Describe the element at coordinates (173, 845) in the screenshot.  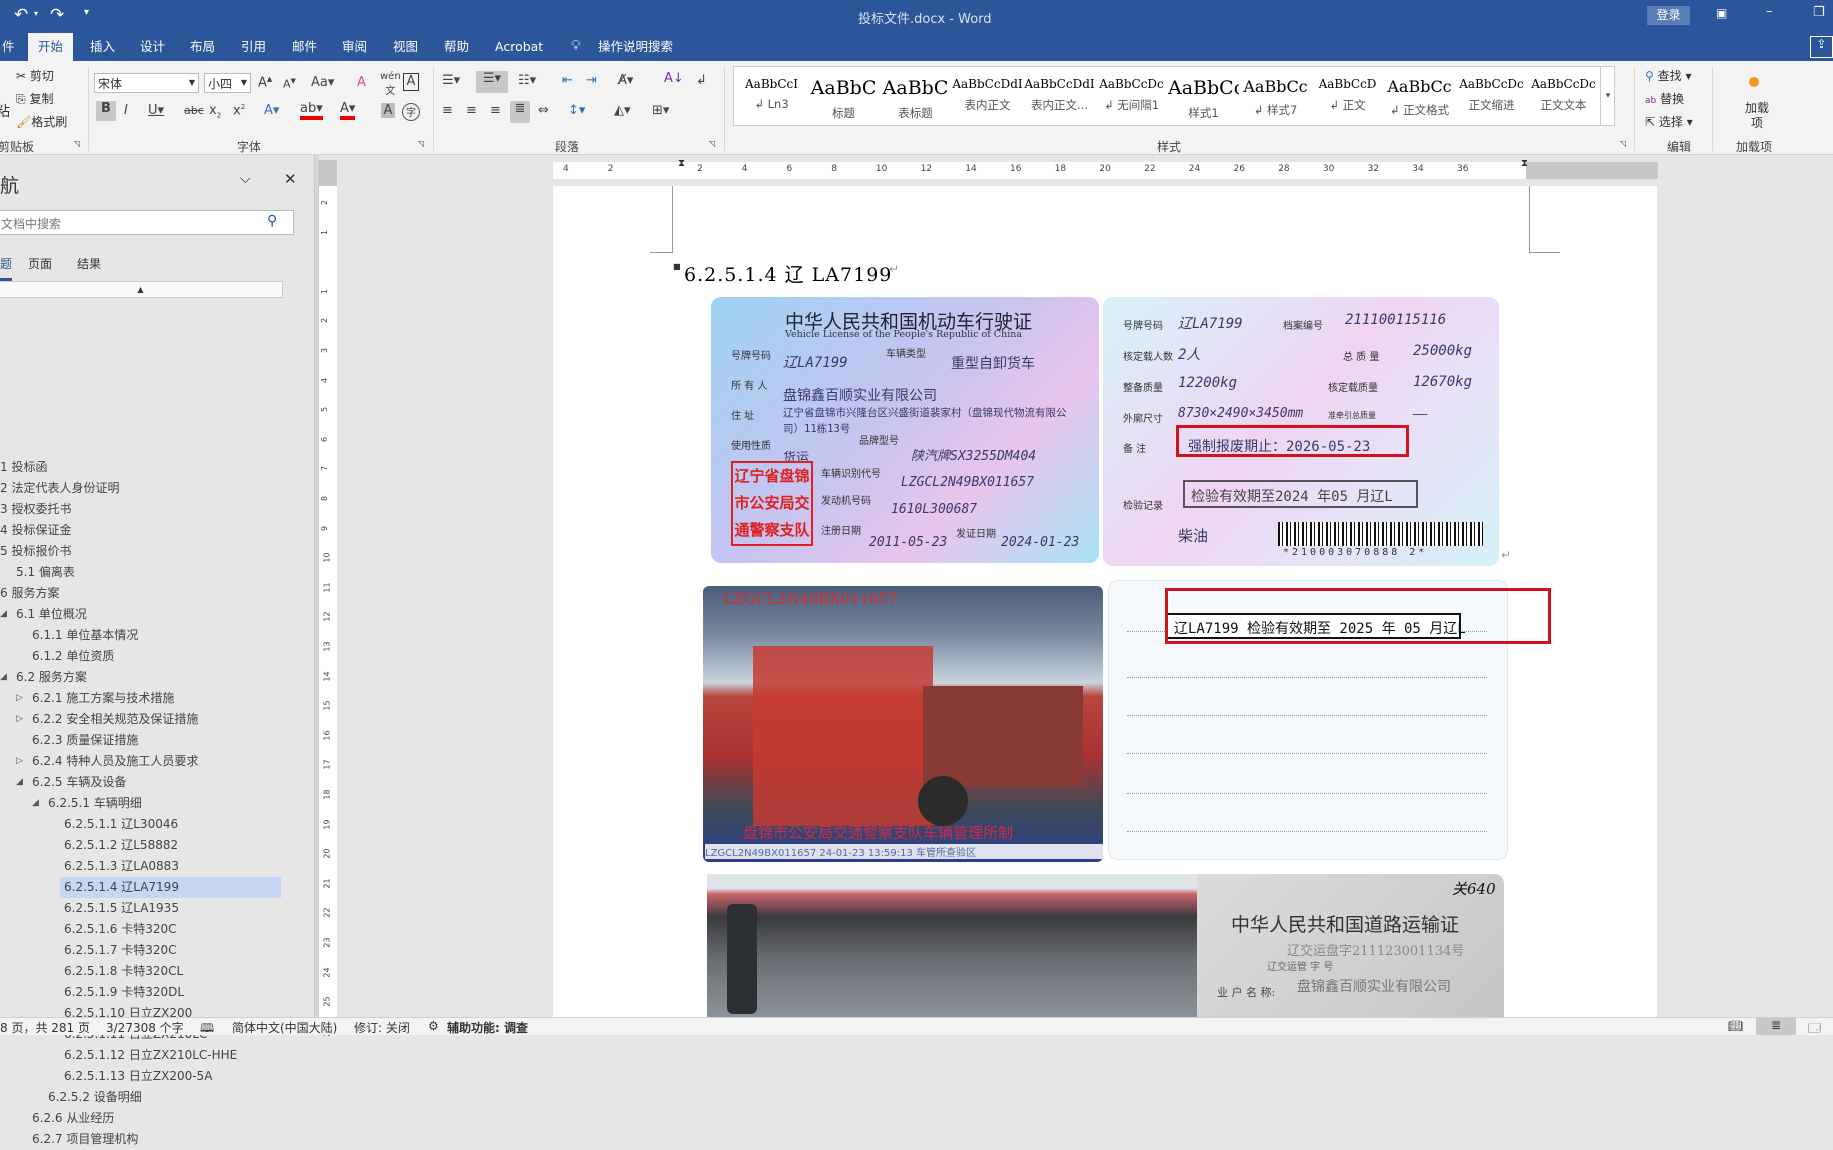
I see `nav-heading-item: 6.2.5.1.2 辽L58882` at that location.